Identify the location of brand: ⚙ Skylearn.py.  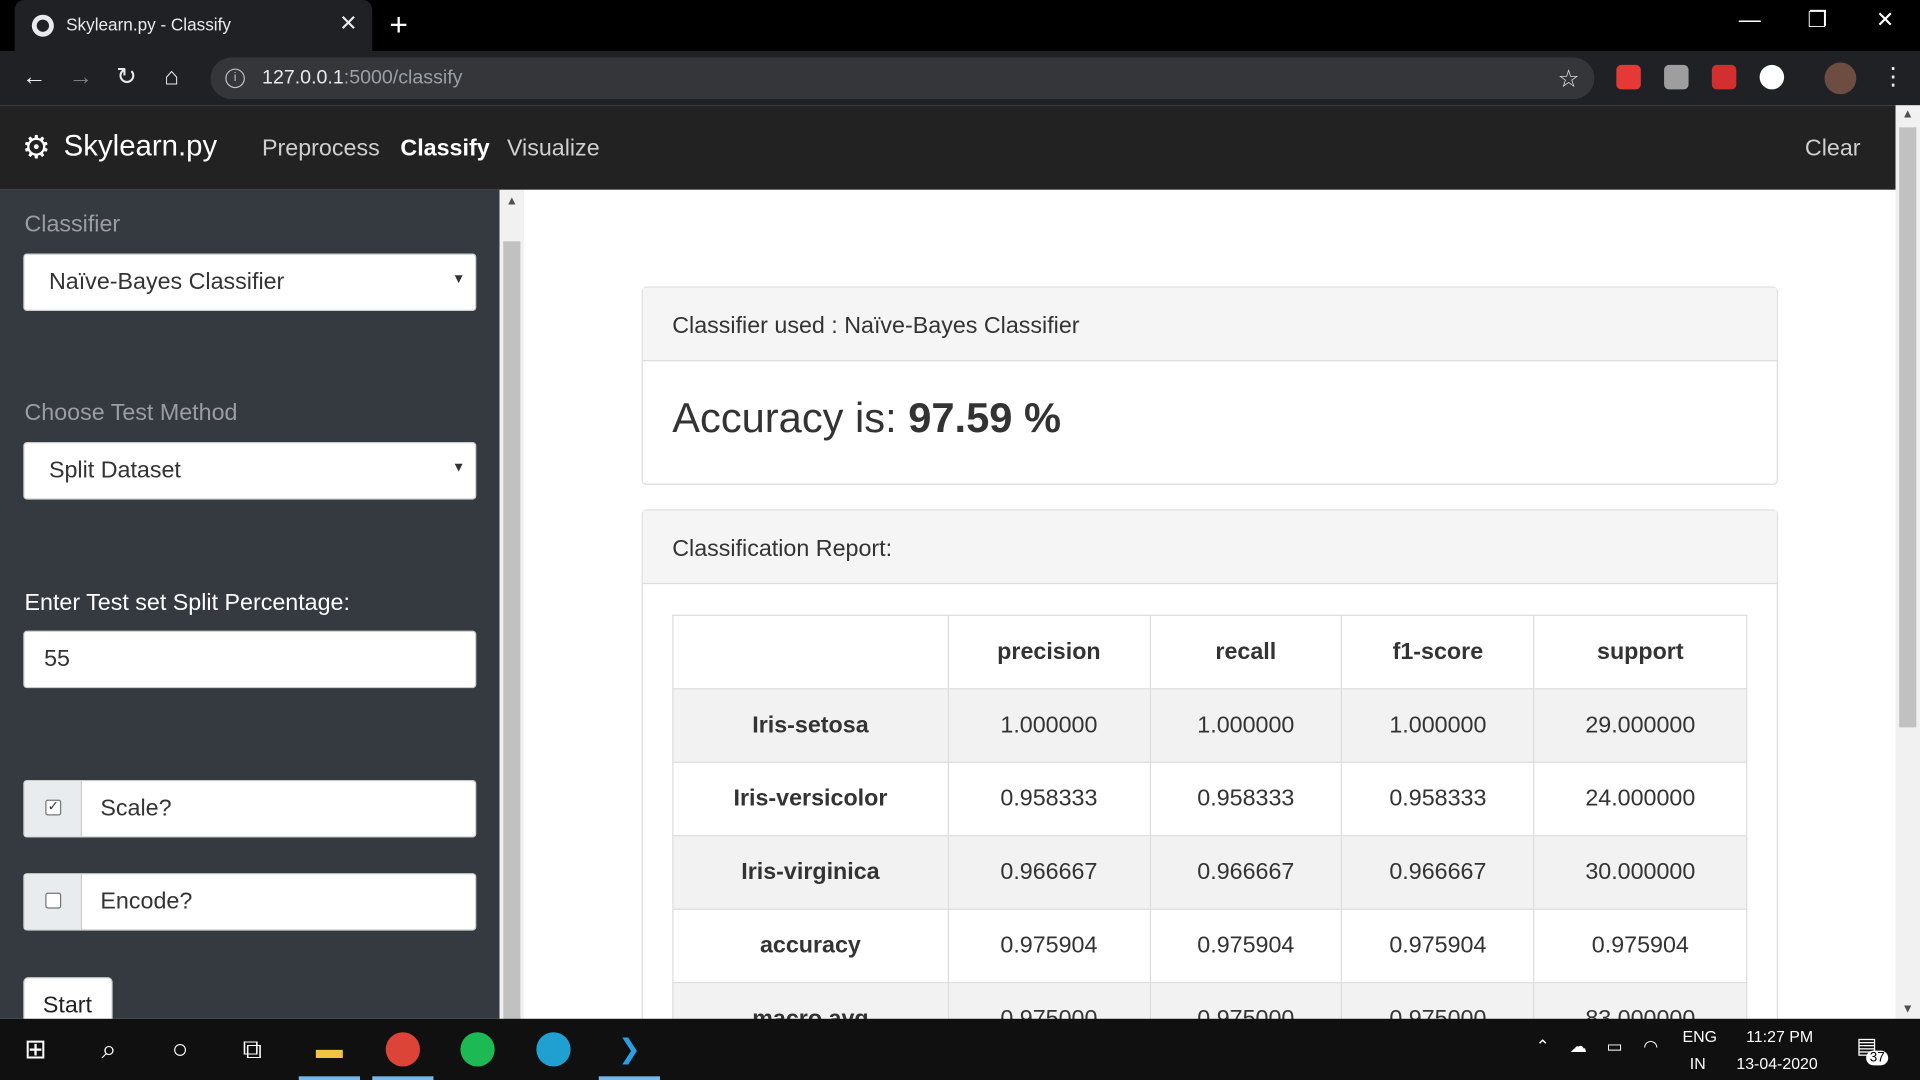
(119, 147).